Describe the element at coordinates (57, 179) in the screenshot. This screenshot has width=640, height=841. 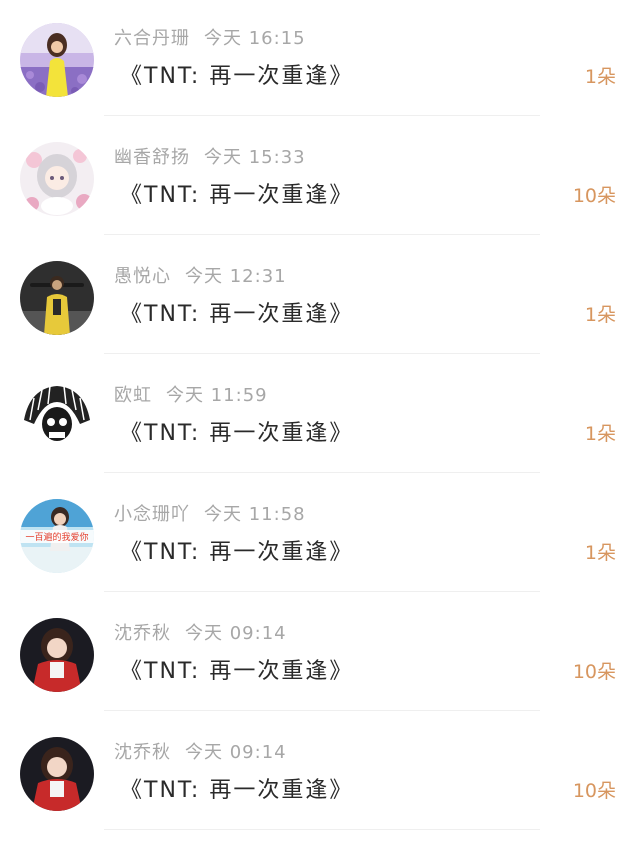
I see `anime-girl-flowers-avatar` at that location.